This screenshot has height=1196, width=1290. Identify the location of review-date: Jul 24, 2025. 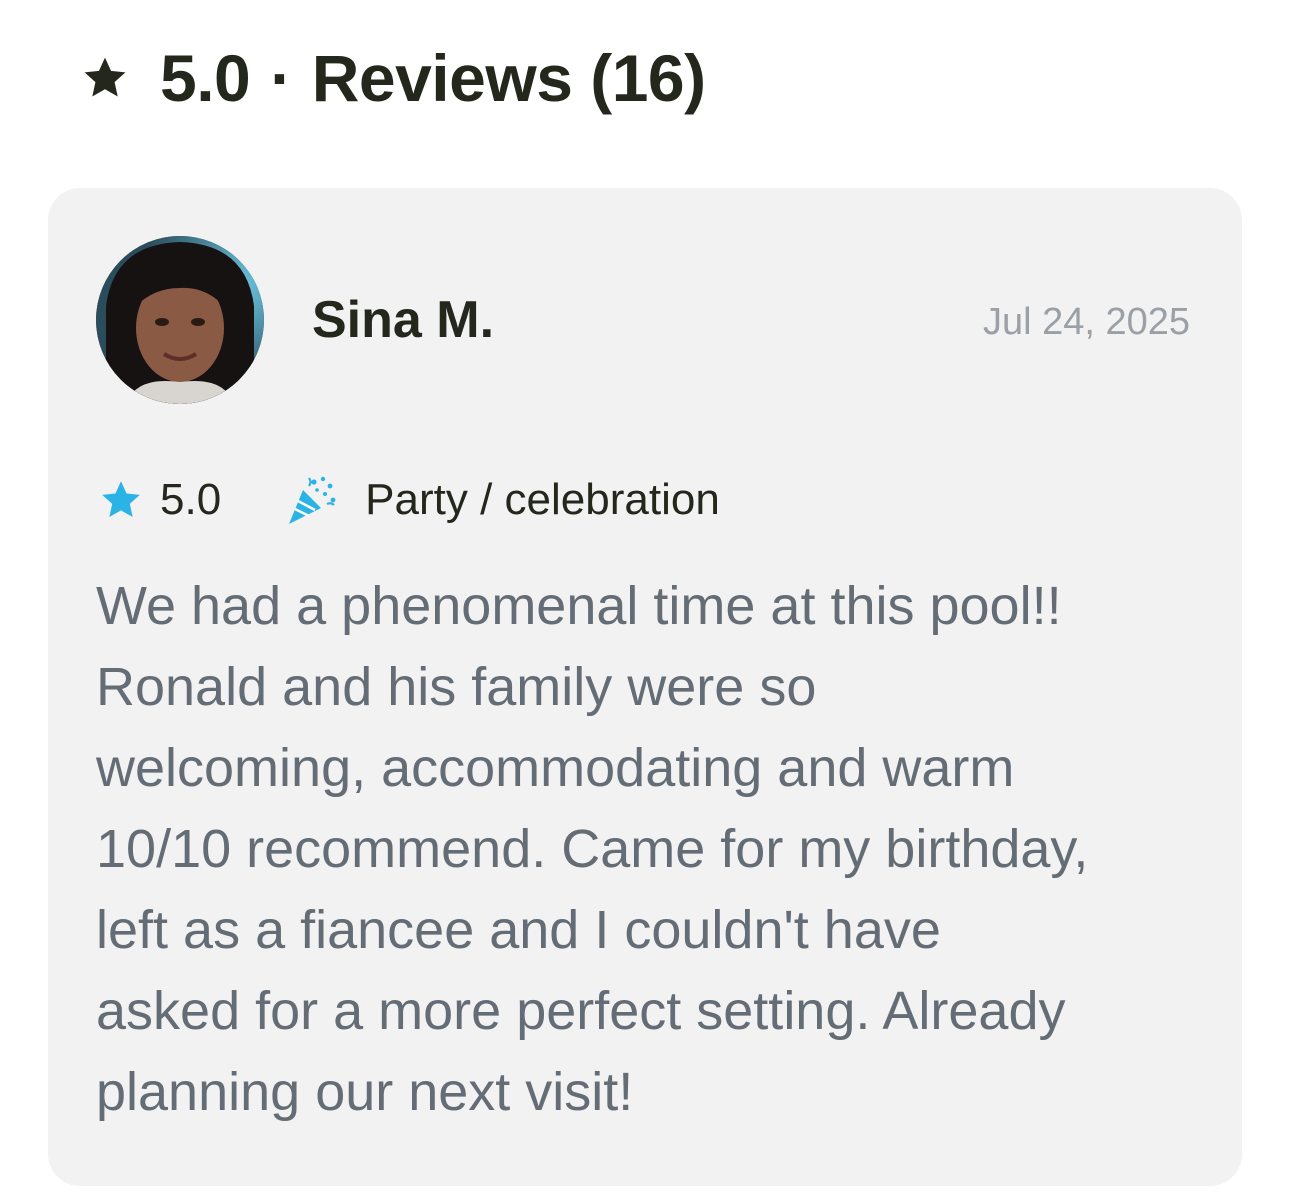
(1086, 322).